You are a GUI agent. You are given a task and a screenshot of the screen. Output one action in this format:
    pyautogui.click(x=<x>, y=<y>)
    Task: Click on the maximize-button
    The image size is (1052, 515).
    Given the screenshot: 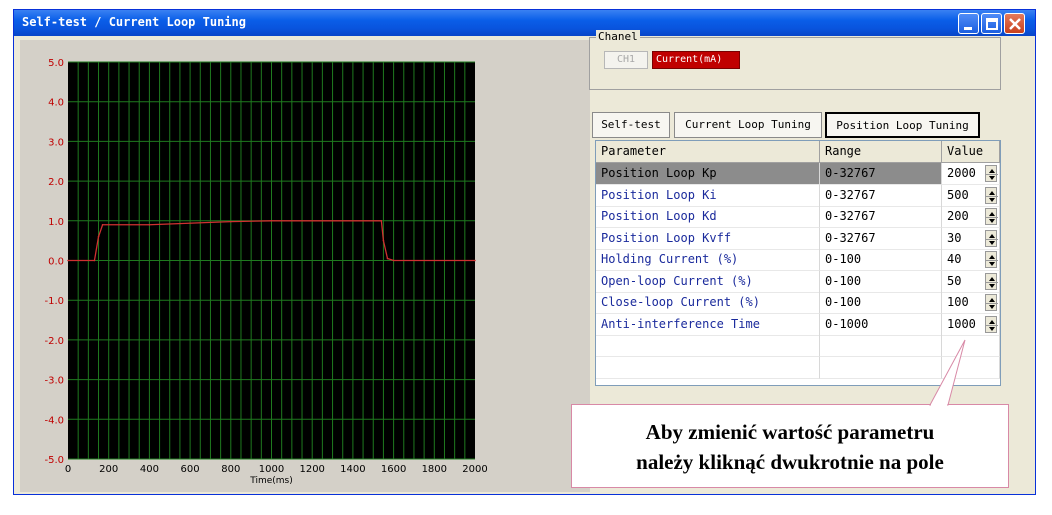 What is the action you would take?
    pyautogui.click(x=991, y=23)
    